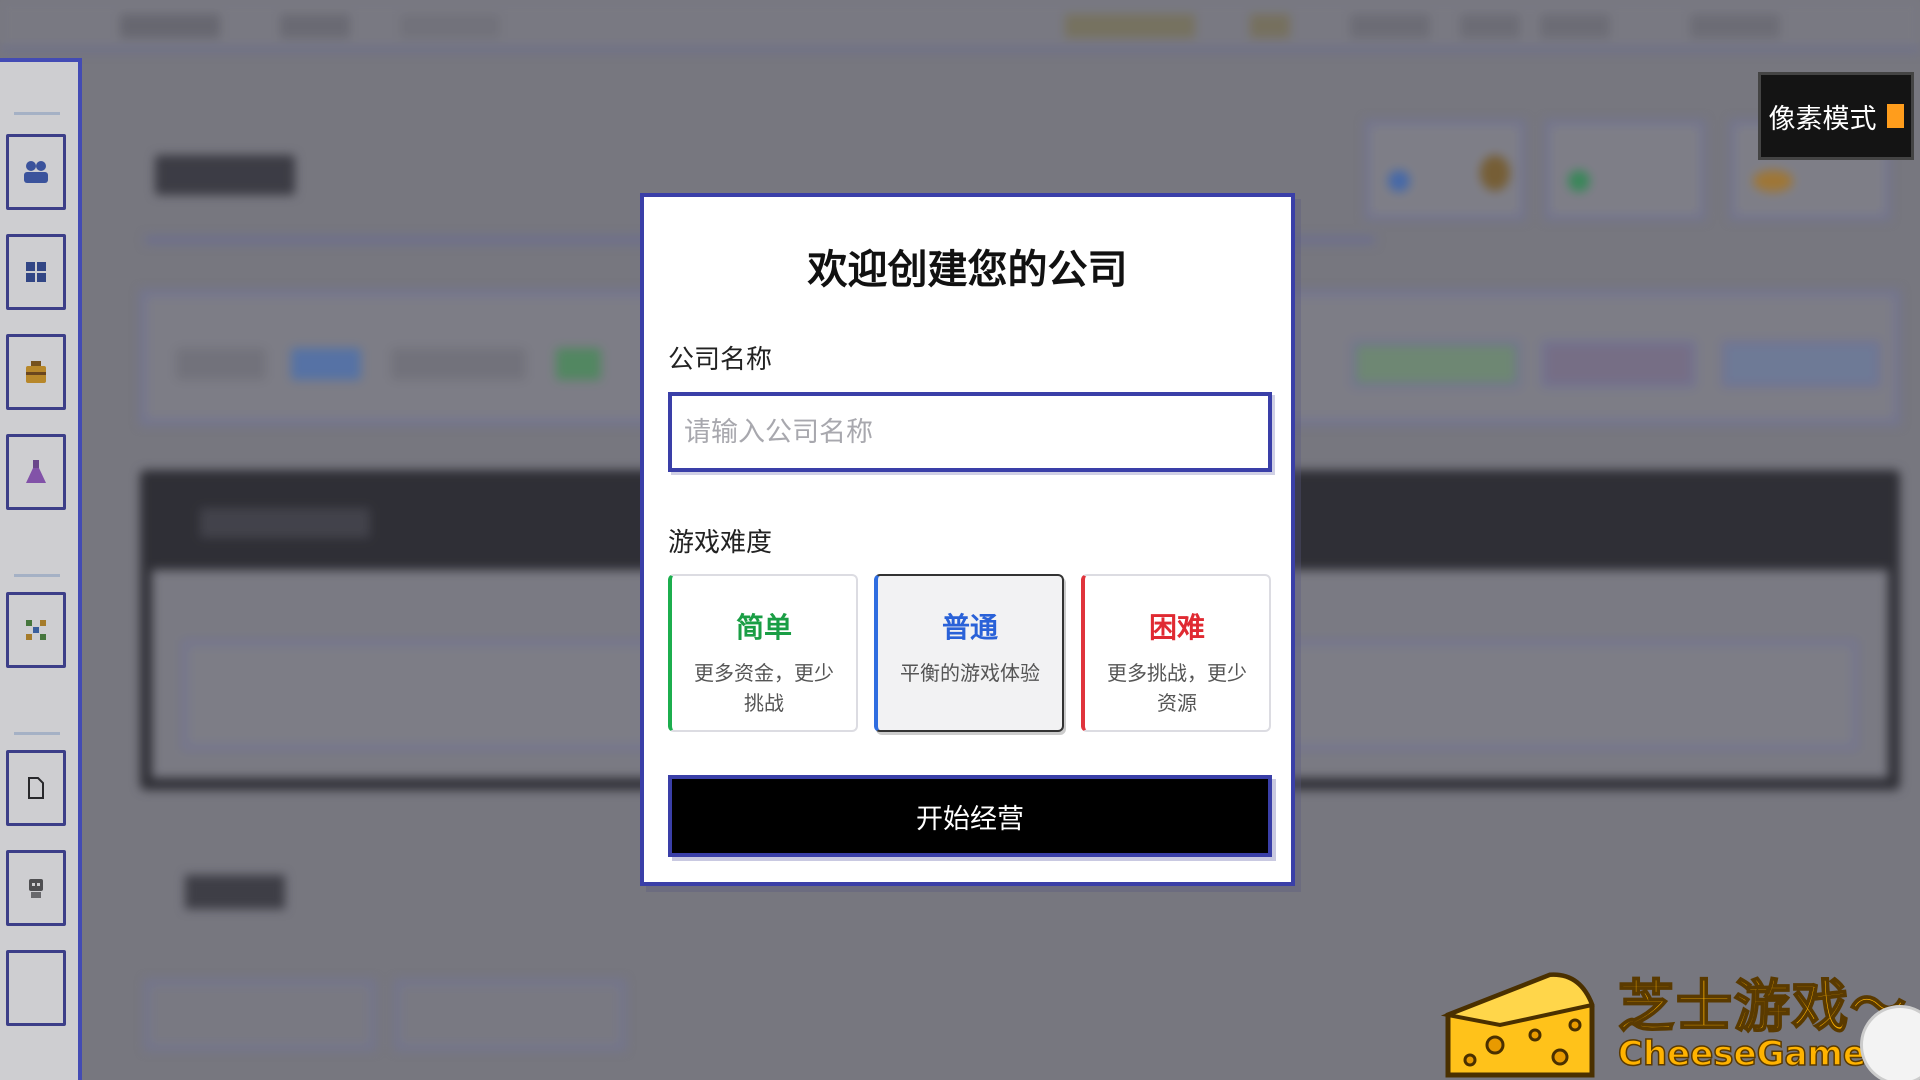  What do you see at coordinates (970, 673) in the screenshot?
I see `difficulty-desc: 平衡的游戏体验` at bounding box center [970, 673].